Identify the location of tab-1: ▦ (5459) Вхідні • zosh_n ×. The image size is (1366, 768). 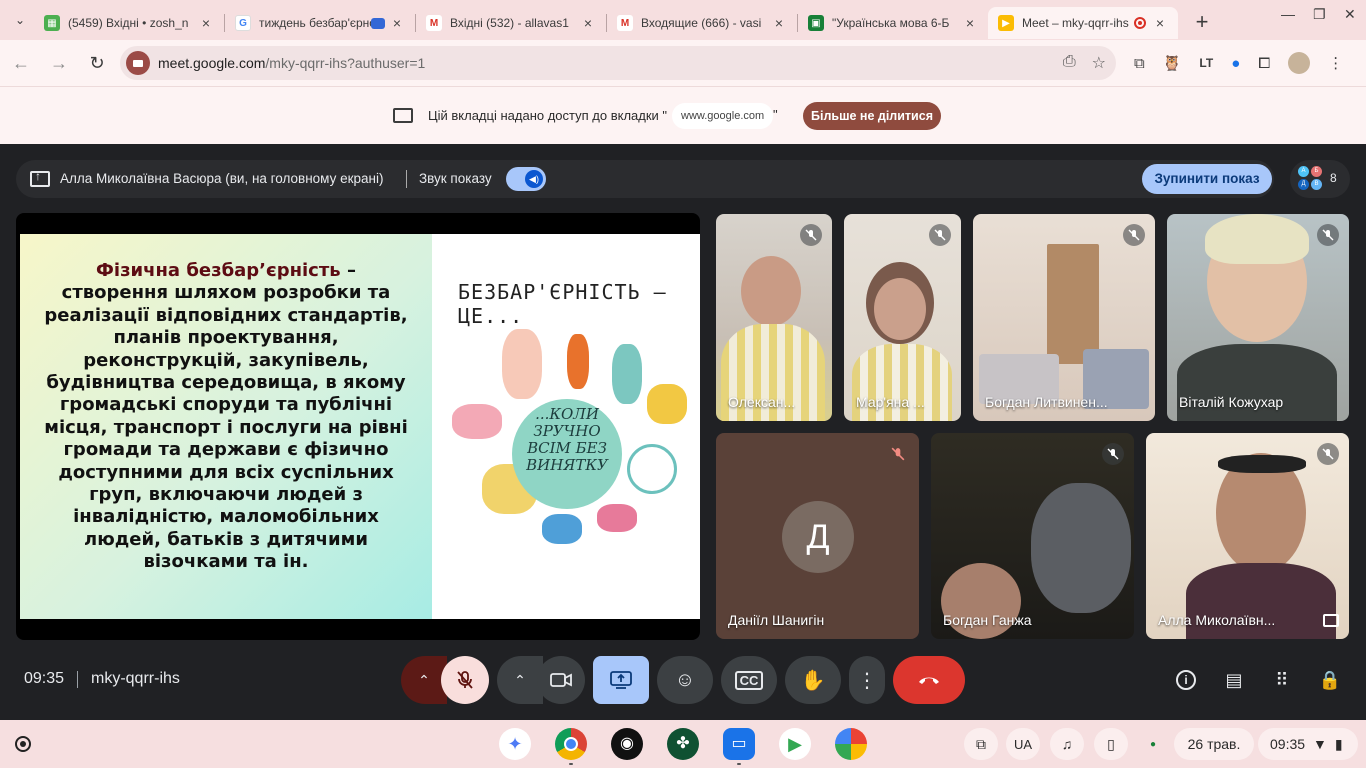
(129, 23).